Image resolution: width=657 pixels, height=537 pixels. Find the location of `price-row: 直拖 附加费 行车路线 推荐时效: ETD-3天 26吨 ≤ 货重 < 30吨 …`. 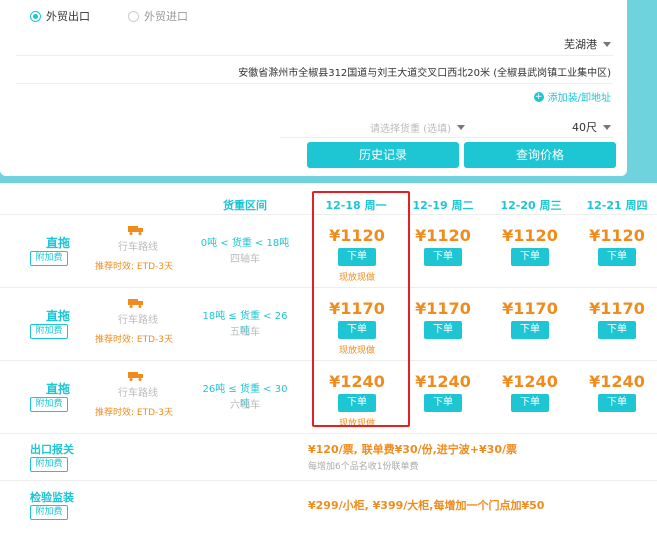

price-row: 直拖 附加费 行车路线 推荐时效: ETD-3天 26吨 ≤ 货重 < 30吨 … is located at coordinates (328, 396).